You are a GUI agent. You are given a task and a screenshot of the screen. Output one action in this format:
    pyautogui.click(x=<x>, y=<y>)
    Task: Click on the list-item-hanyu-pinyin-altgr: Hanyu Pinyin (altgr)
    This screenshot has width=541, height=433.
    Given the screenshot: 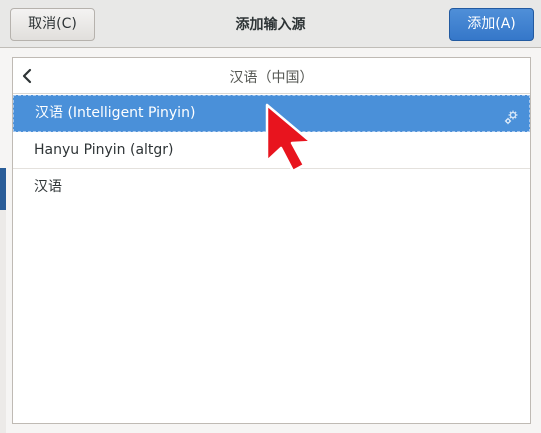 What is the action you would take?
    pyautogui.click(x=271, y=150)
    